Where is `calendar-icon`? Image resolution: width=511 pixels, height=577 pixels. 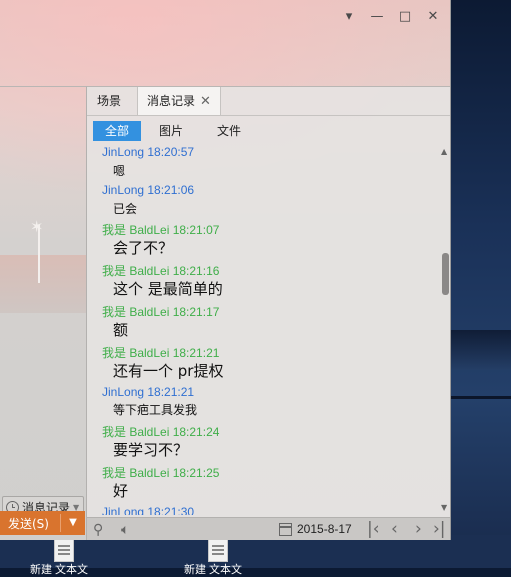 calendar-icon is located at coordinates (285, 529).